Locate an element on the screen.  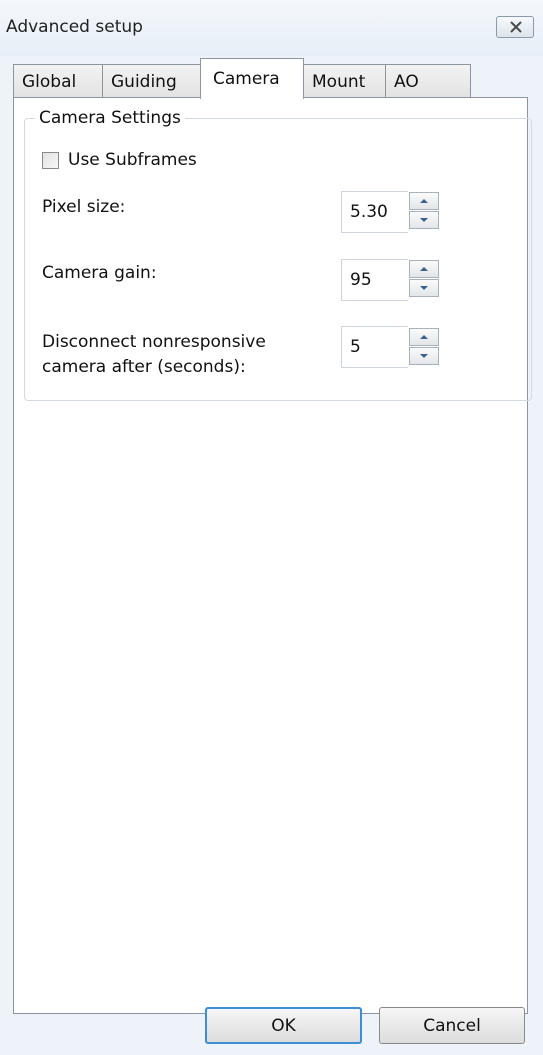
window-title: Advanced setup is located at coordinates (74, 27).